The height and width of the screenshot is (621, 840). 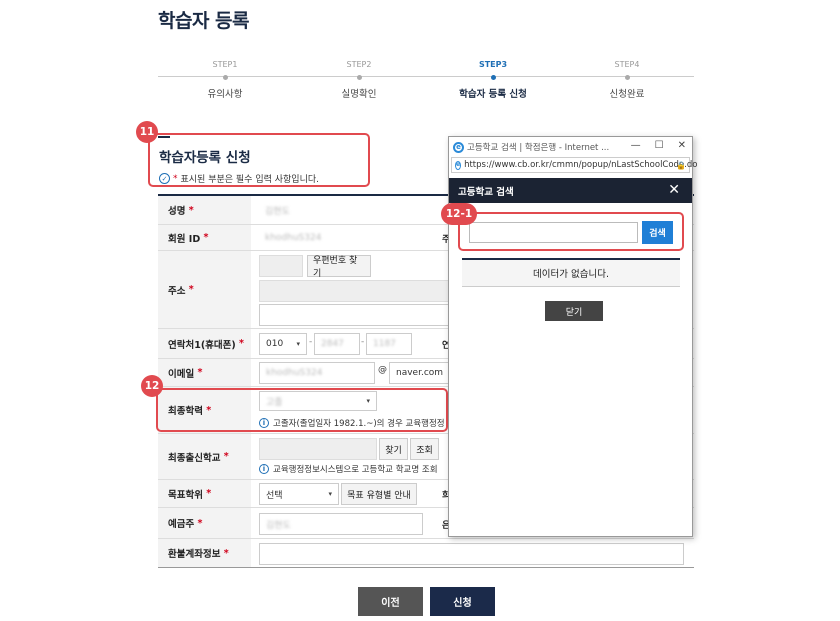 I want to click on step-label: 유의사항, so click(x=225, y=94).